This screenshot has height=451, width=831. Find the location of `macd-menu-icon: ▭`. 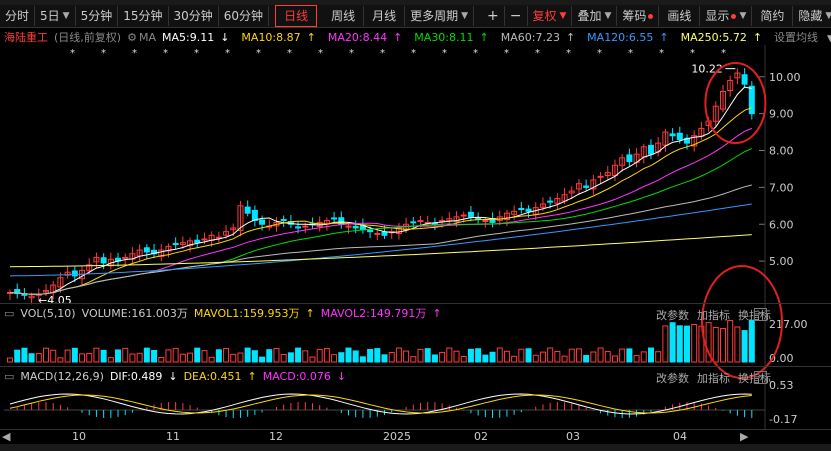

macd-menu-icon: ▭ is located at coordinates (9, 376).